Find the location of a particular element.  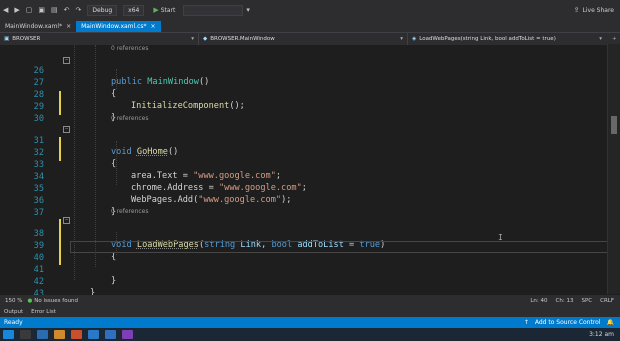

zoom-level: 150 % is located at coordinates (13, 301).